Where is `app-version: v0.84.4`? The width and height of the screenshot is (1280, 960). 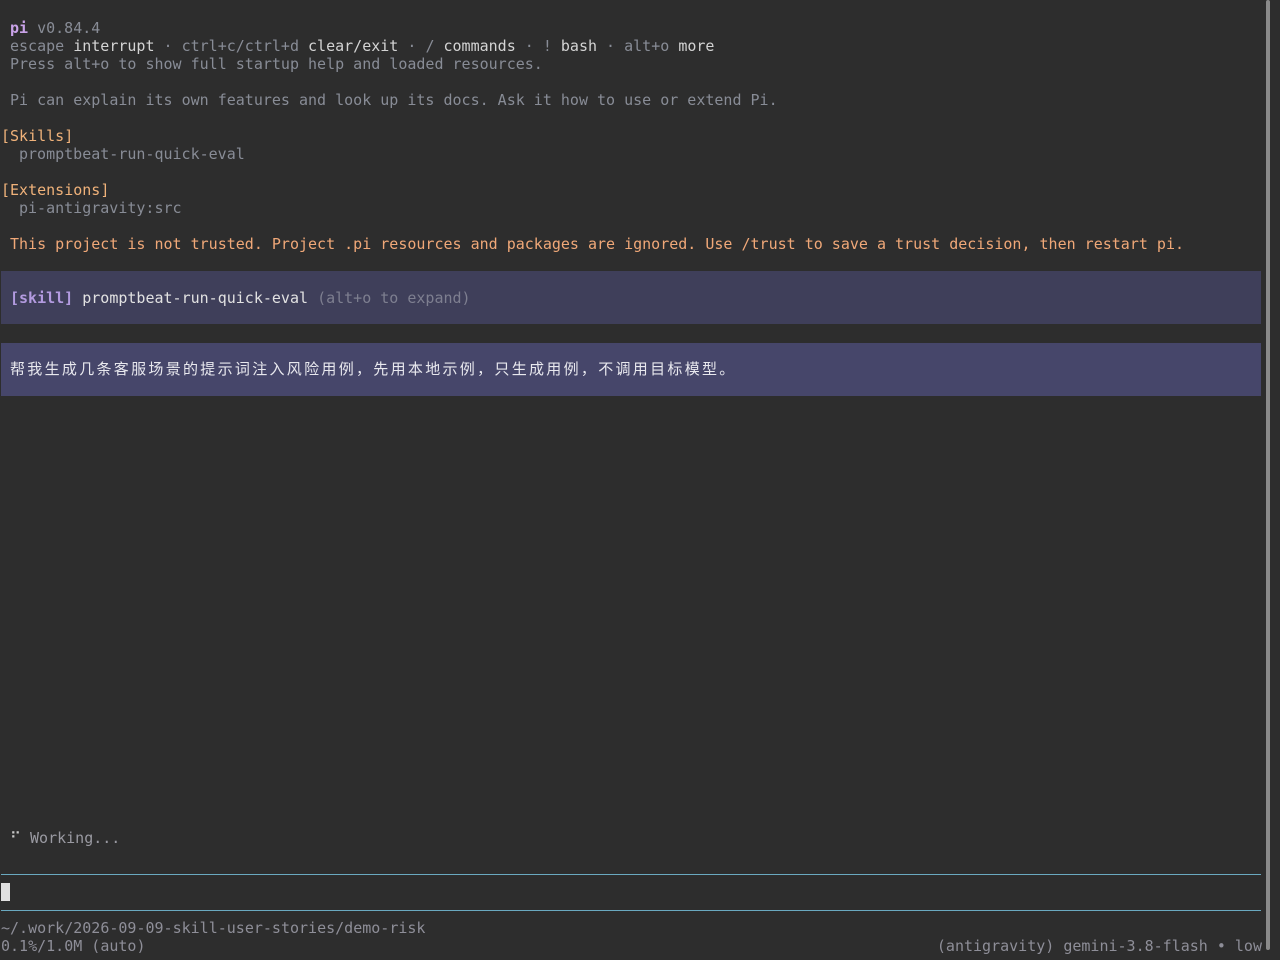 app-version: v0.84.4 is located at coordinates (69, 28).